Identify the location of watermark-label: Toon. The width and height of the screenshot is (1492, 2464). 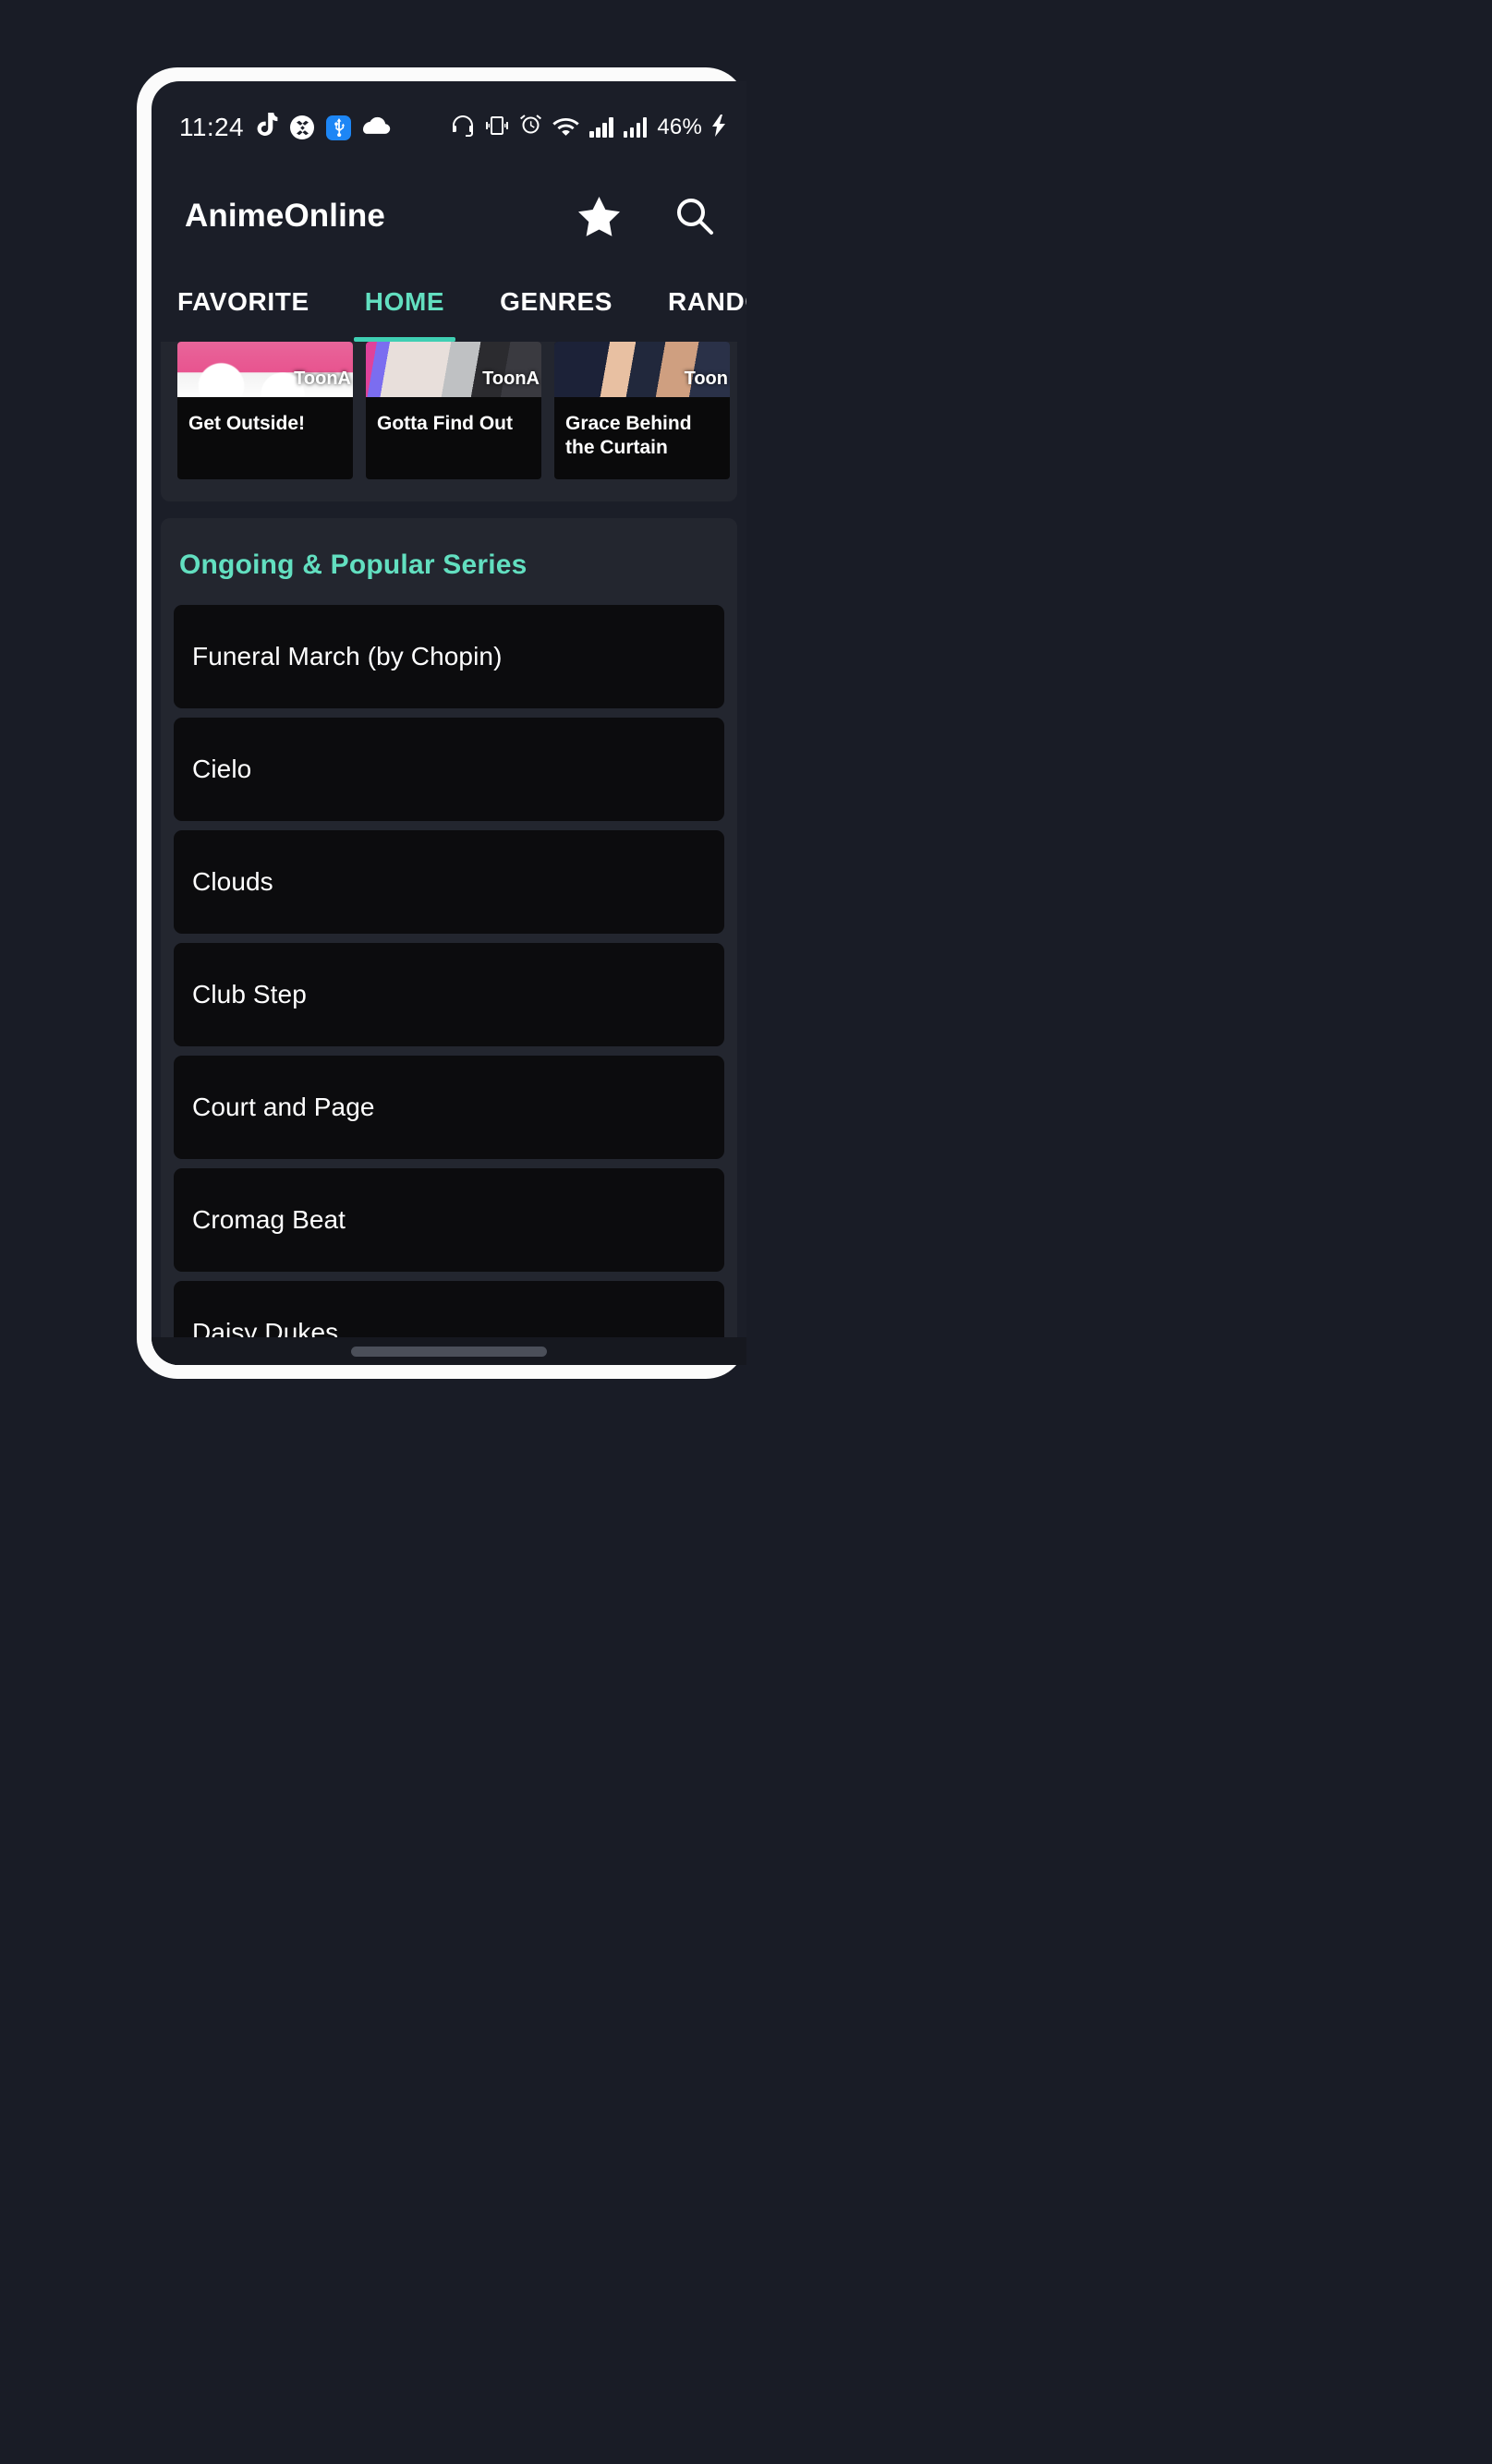
(706, 378).